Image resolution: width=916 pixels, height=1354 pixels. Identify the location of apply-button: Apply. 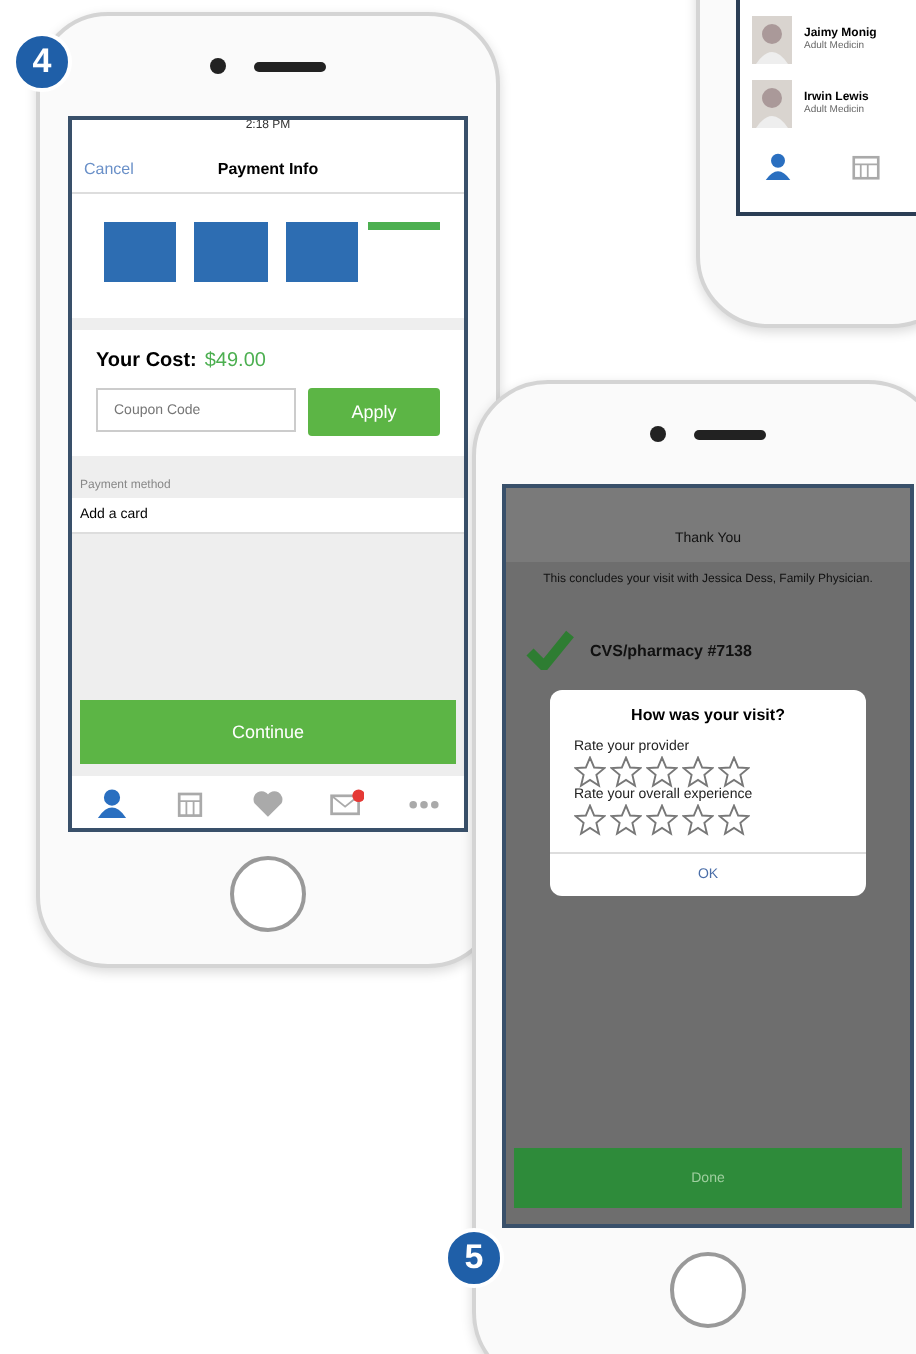
(374, 412).